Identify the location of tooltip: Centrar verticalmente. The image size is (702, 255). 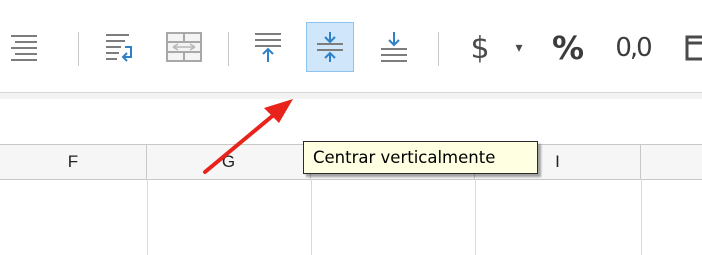
(420, 157).